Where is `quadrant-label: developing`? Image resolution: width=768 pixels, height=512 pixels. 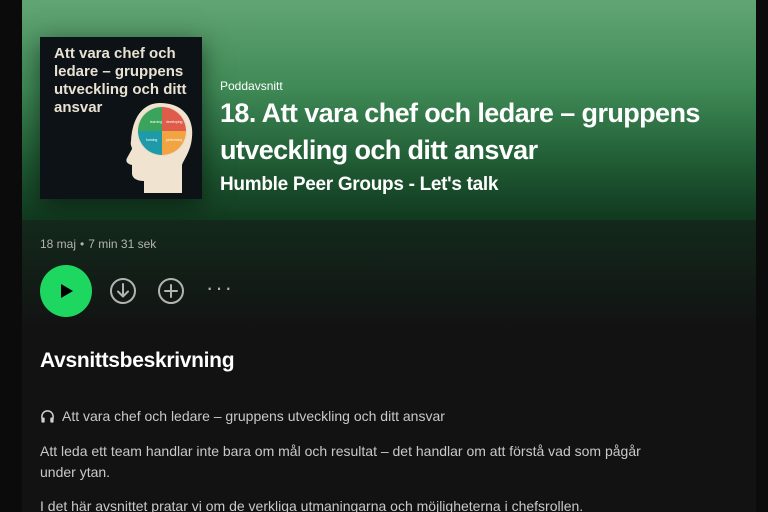
quadrant-label: developing is located at coordinates (174, 122).